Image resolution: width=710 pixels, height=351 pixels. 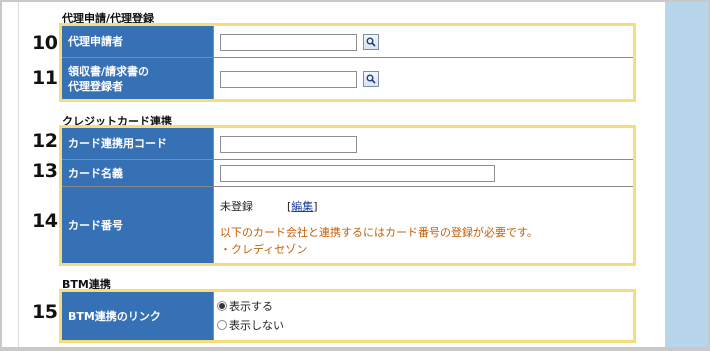 I want to click on content-left-border, so click(x=18, y=174).